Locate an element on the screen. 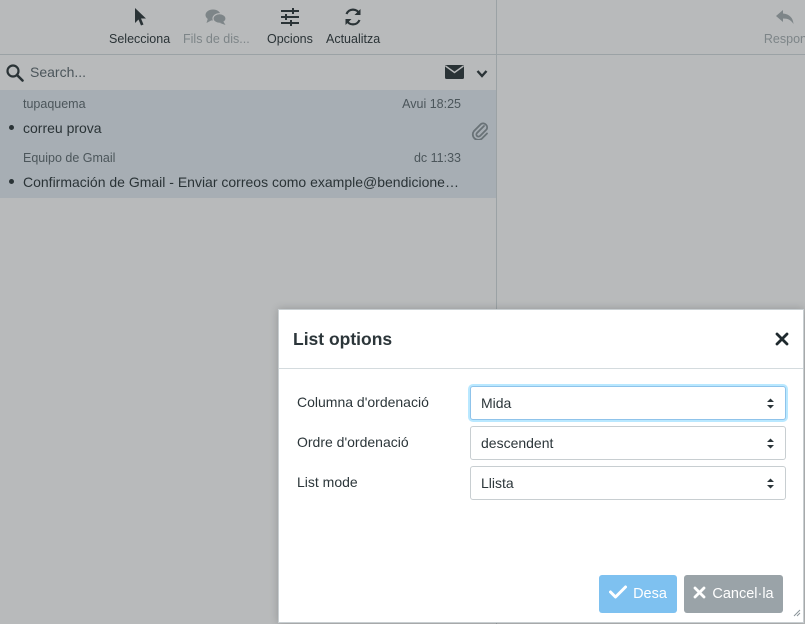  cancel-label: Cancel·la is located at coordinates (743, 594).